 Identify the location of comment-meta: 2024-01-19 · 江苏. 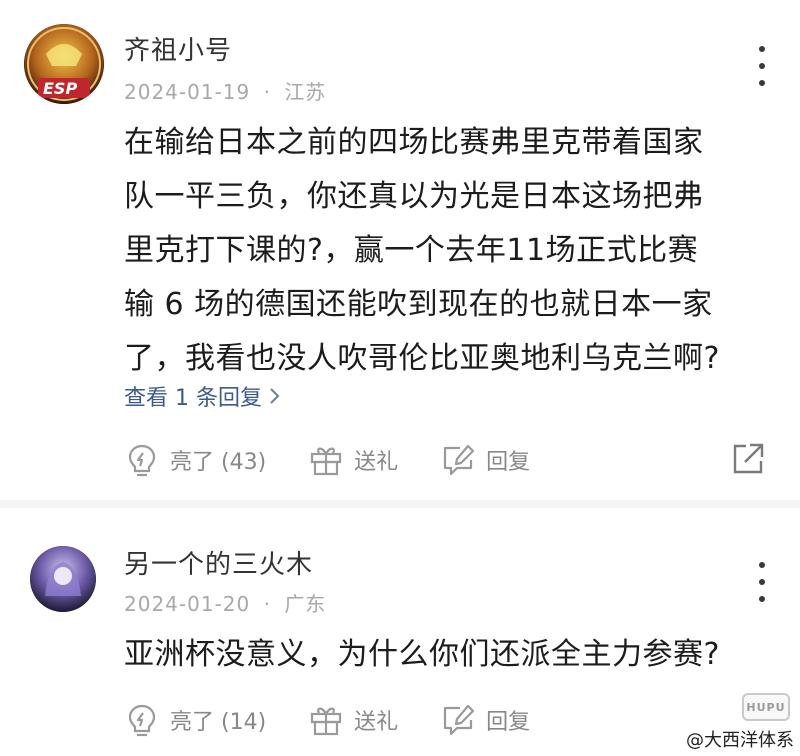
(225, 90).